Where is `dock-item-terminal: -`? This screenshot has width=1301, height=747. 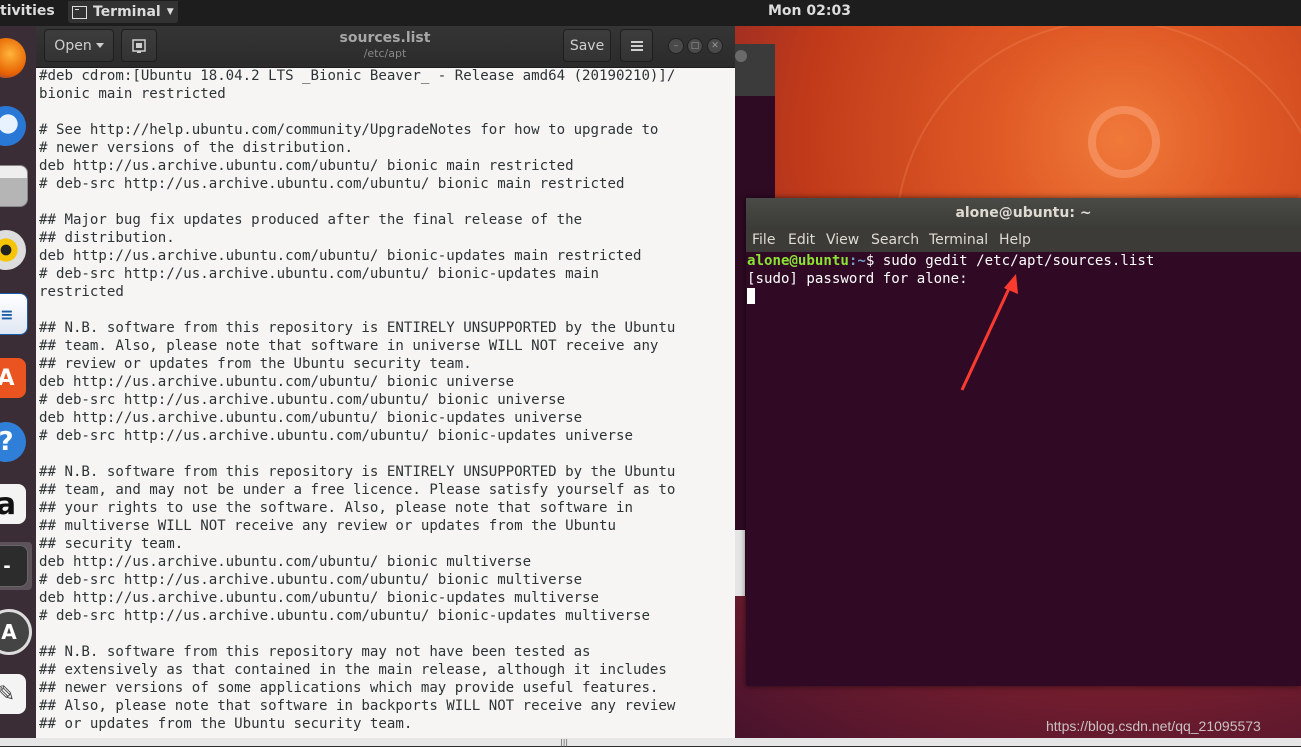
dock-item-terminal: - is located at coordinates (16, 566).